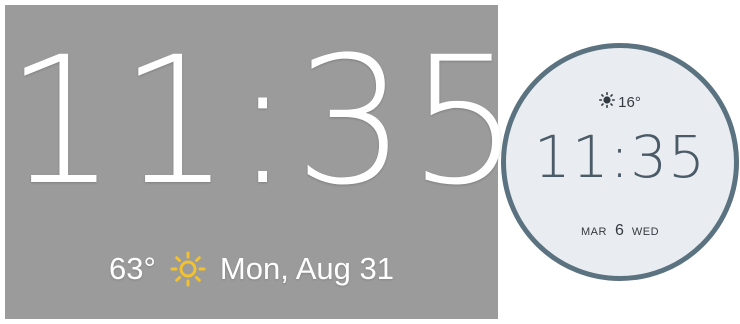  I want to click on watch-weather: 16°, so click(620, 102).